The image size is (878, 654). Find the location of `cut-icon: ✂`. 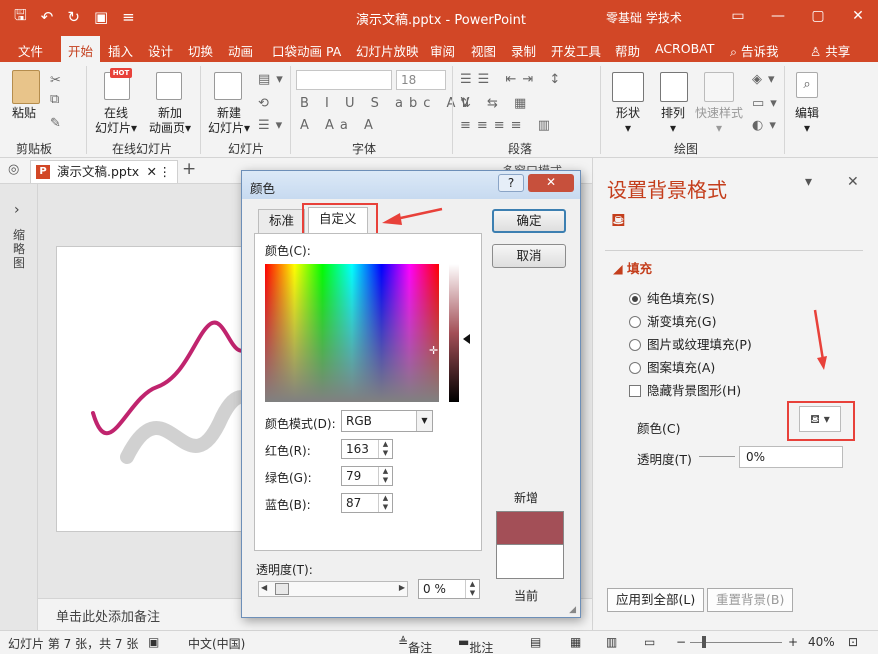

cut-icon: ✂ is located at coordinates (60, 81).